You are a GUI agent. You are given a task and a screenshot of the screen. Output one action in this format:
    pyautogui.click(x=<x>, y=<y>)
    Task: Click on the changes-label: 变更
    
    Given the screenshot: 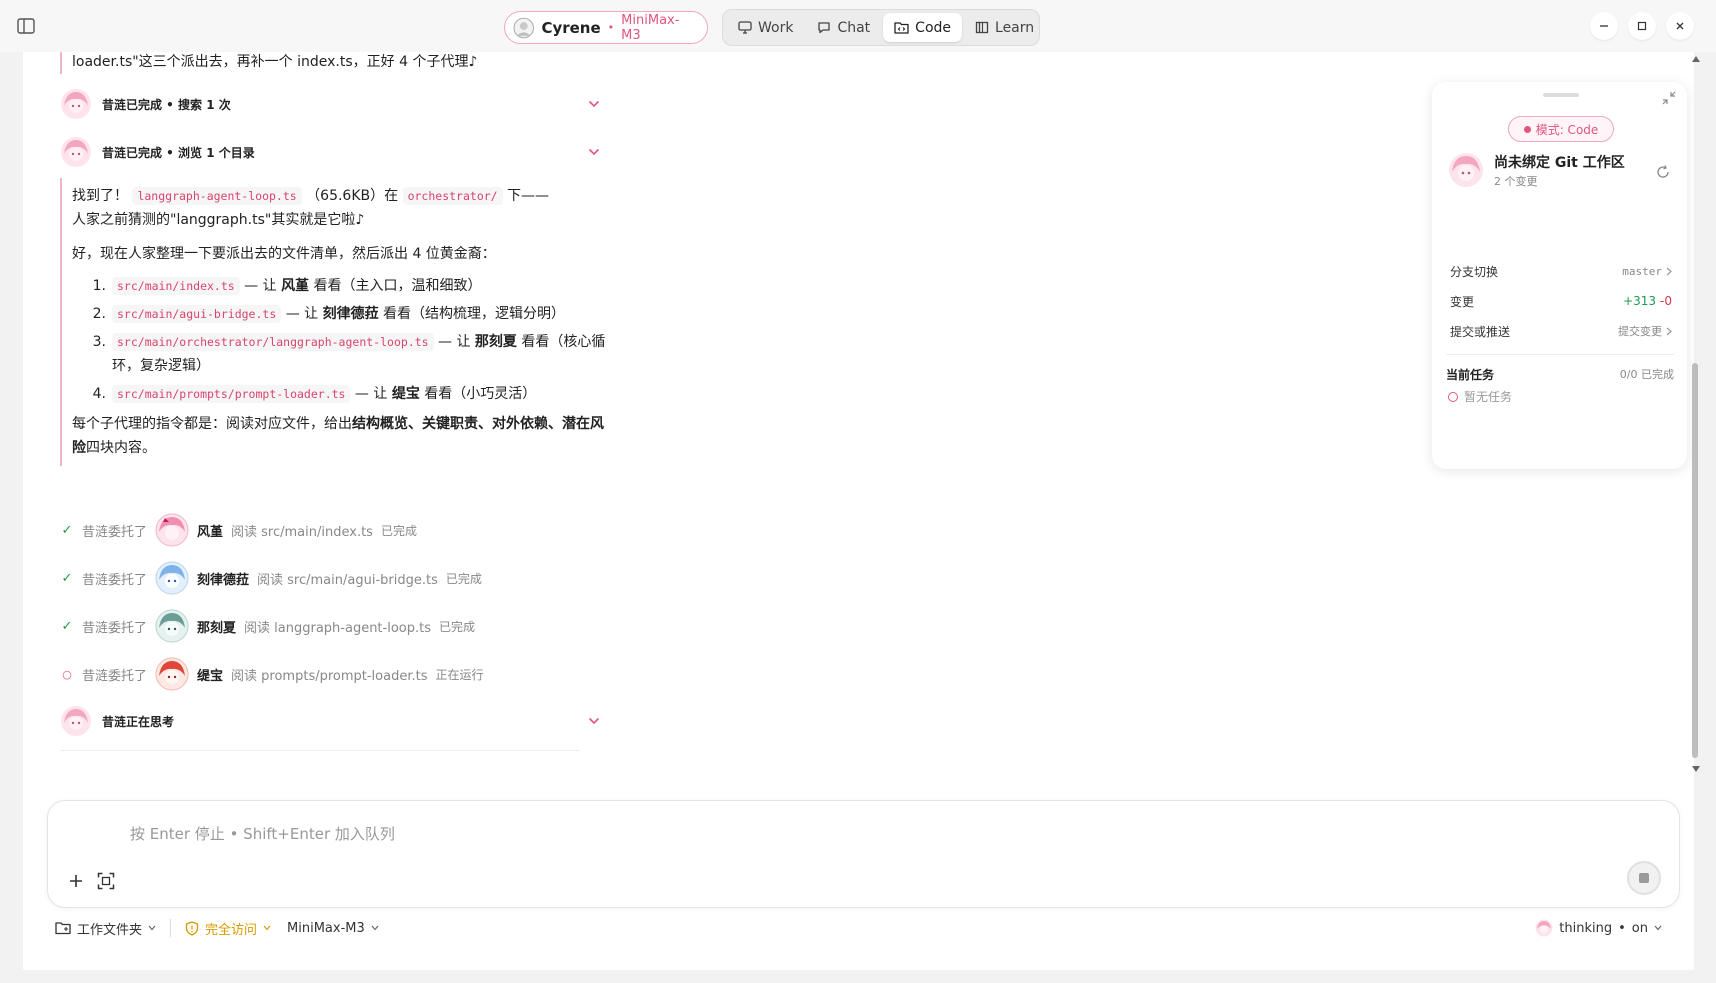 What is the action you would take?
    pyautogui.click(x=1462, y=301)
    